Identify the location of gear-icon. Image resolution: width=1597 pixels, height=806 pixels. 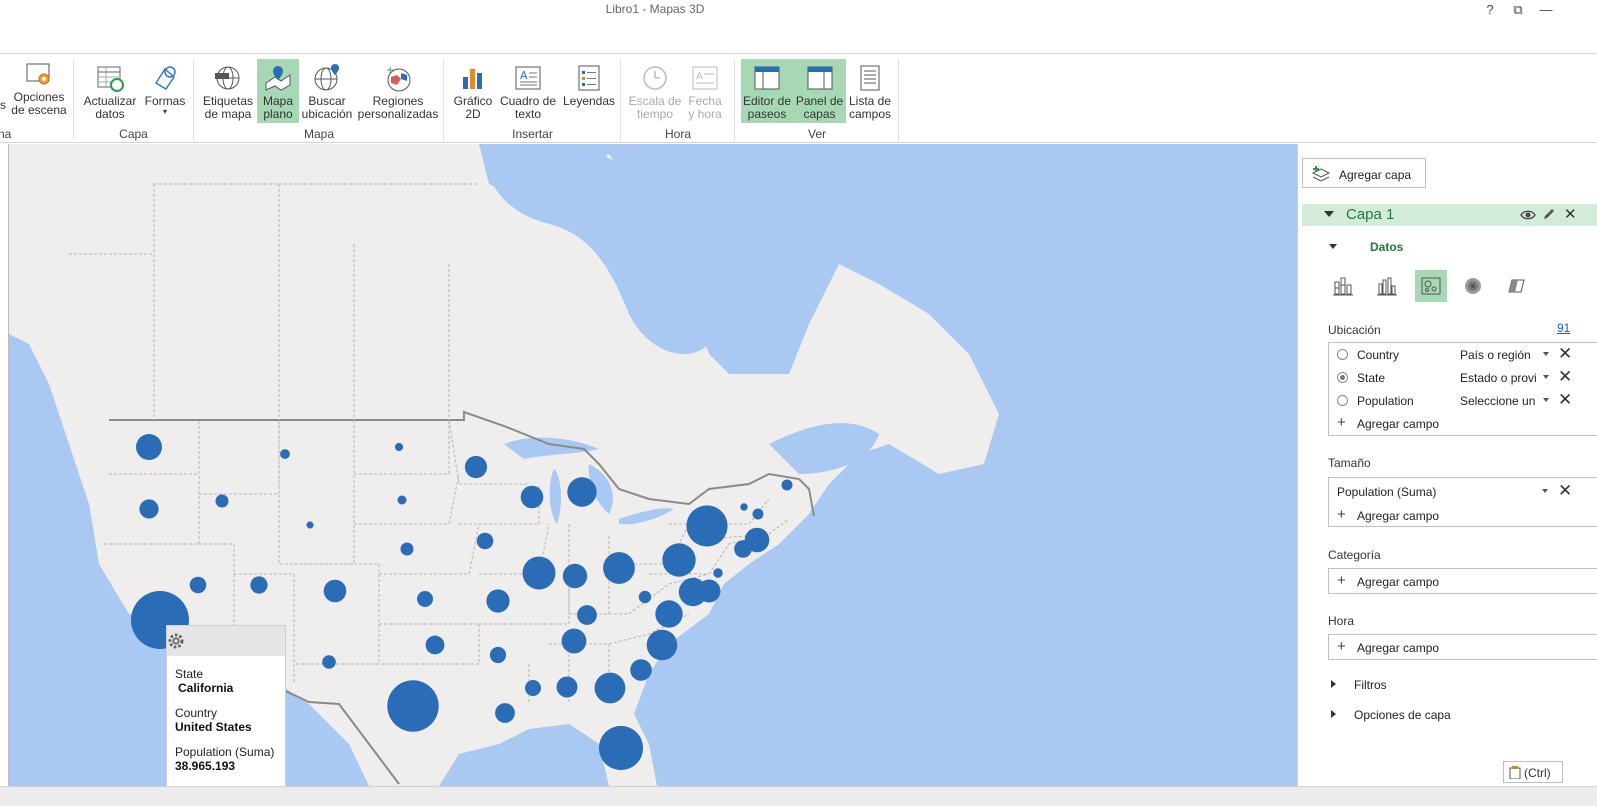
(176, 641).